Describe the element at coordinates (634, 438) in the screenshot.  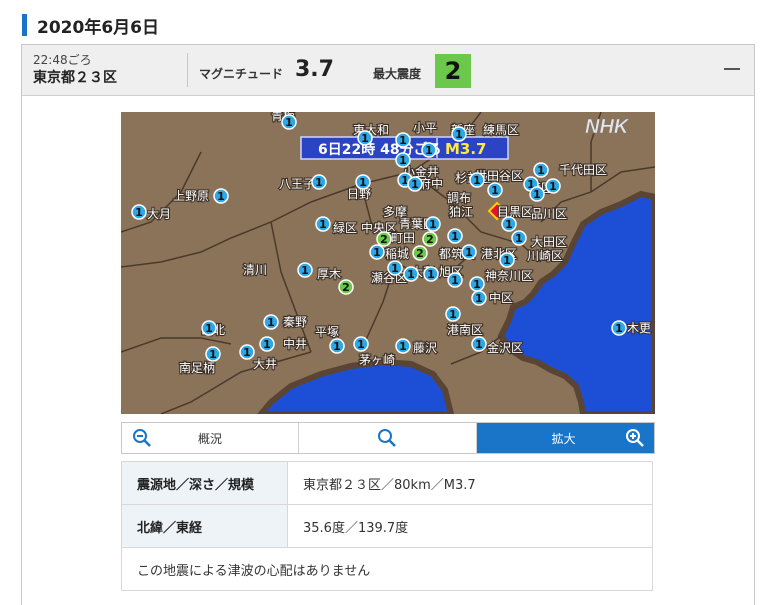
I see `zoom-in-icon` at that location.